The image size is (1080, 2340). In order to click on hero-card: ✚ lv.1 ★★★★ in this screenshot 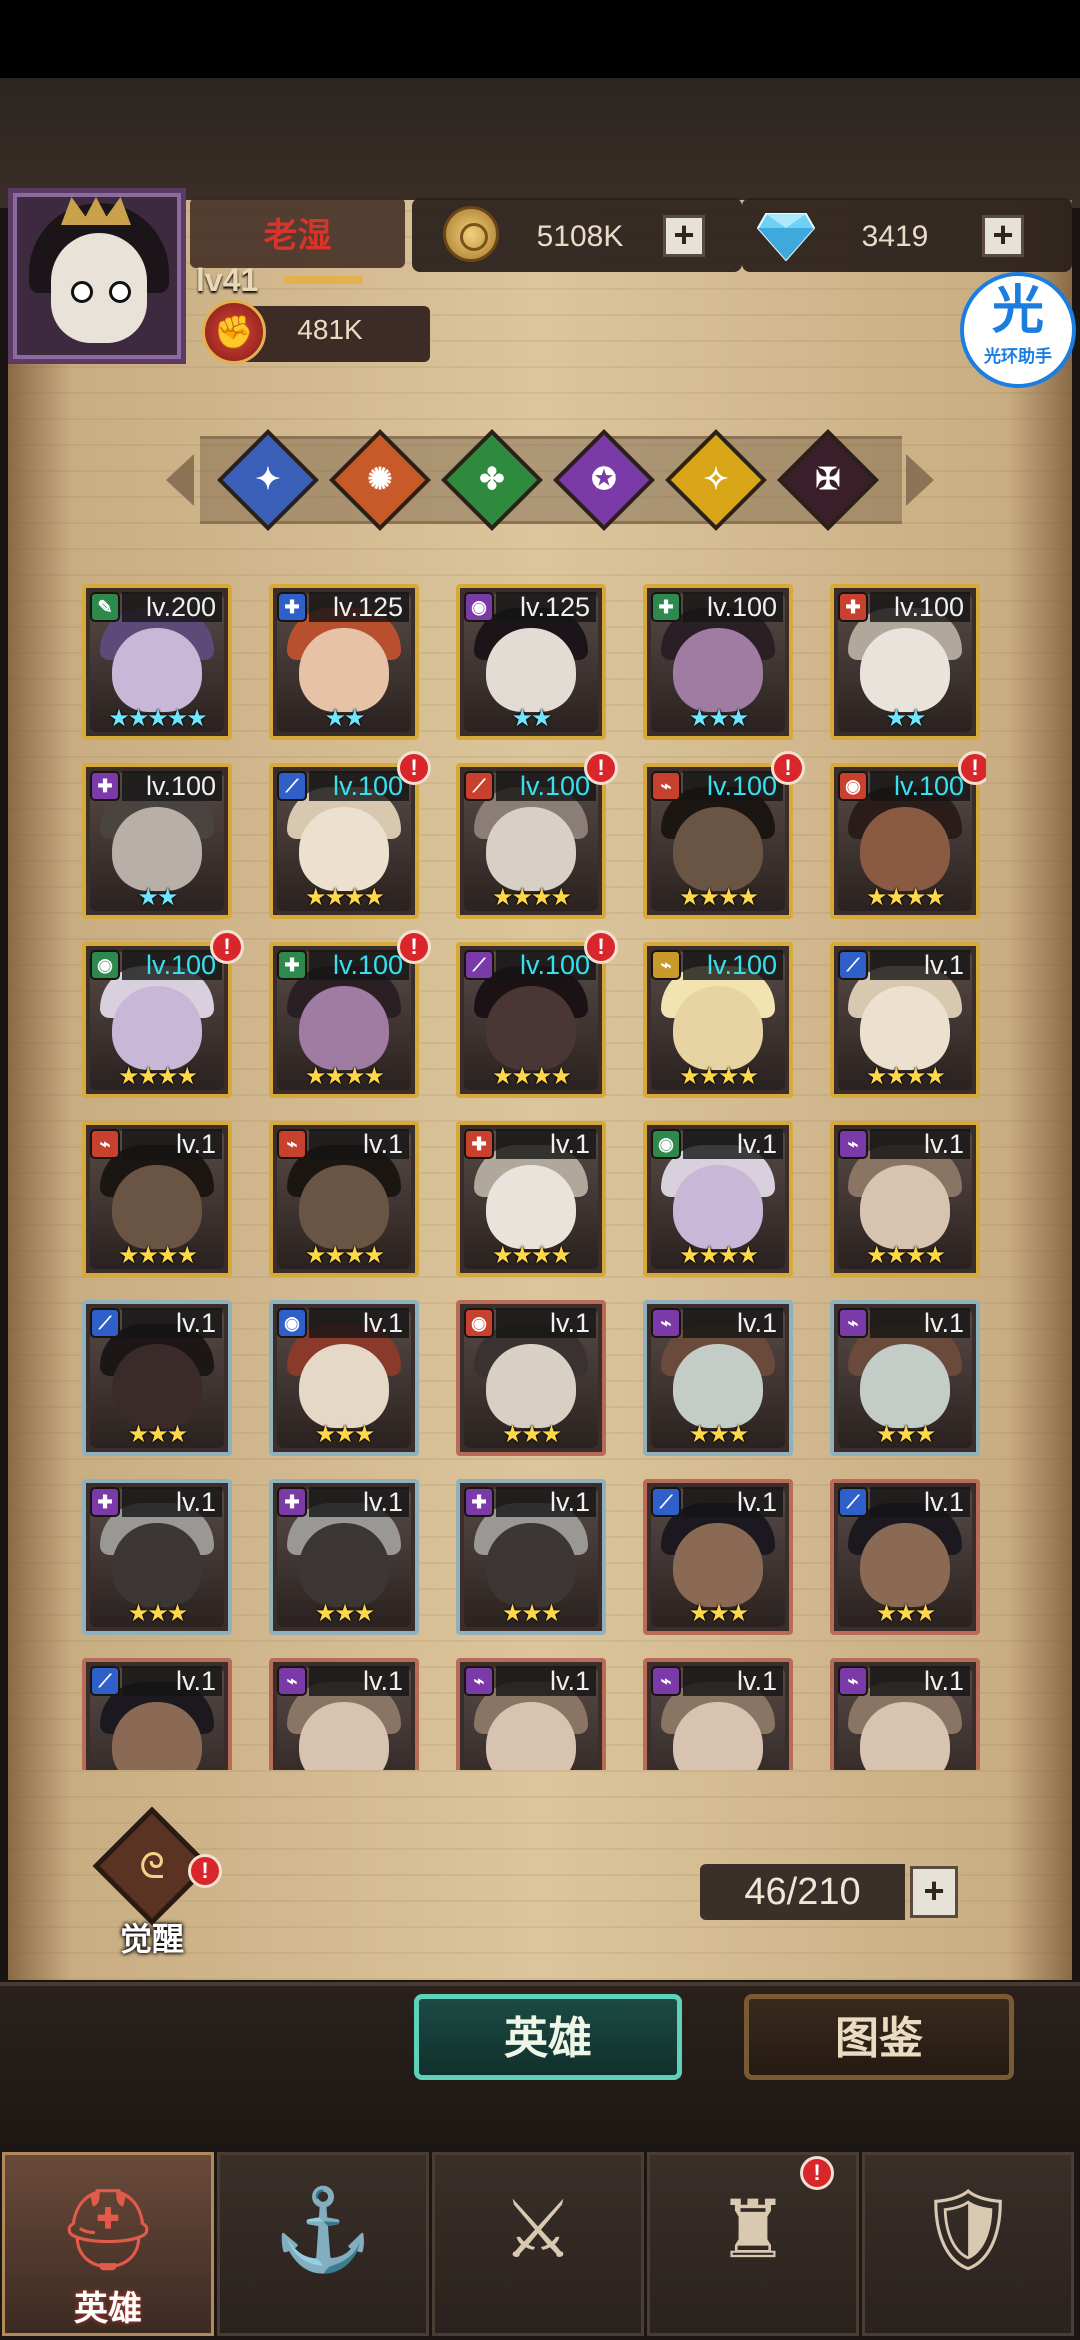, I will do `click(531, 1199)`.